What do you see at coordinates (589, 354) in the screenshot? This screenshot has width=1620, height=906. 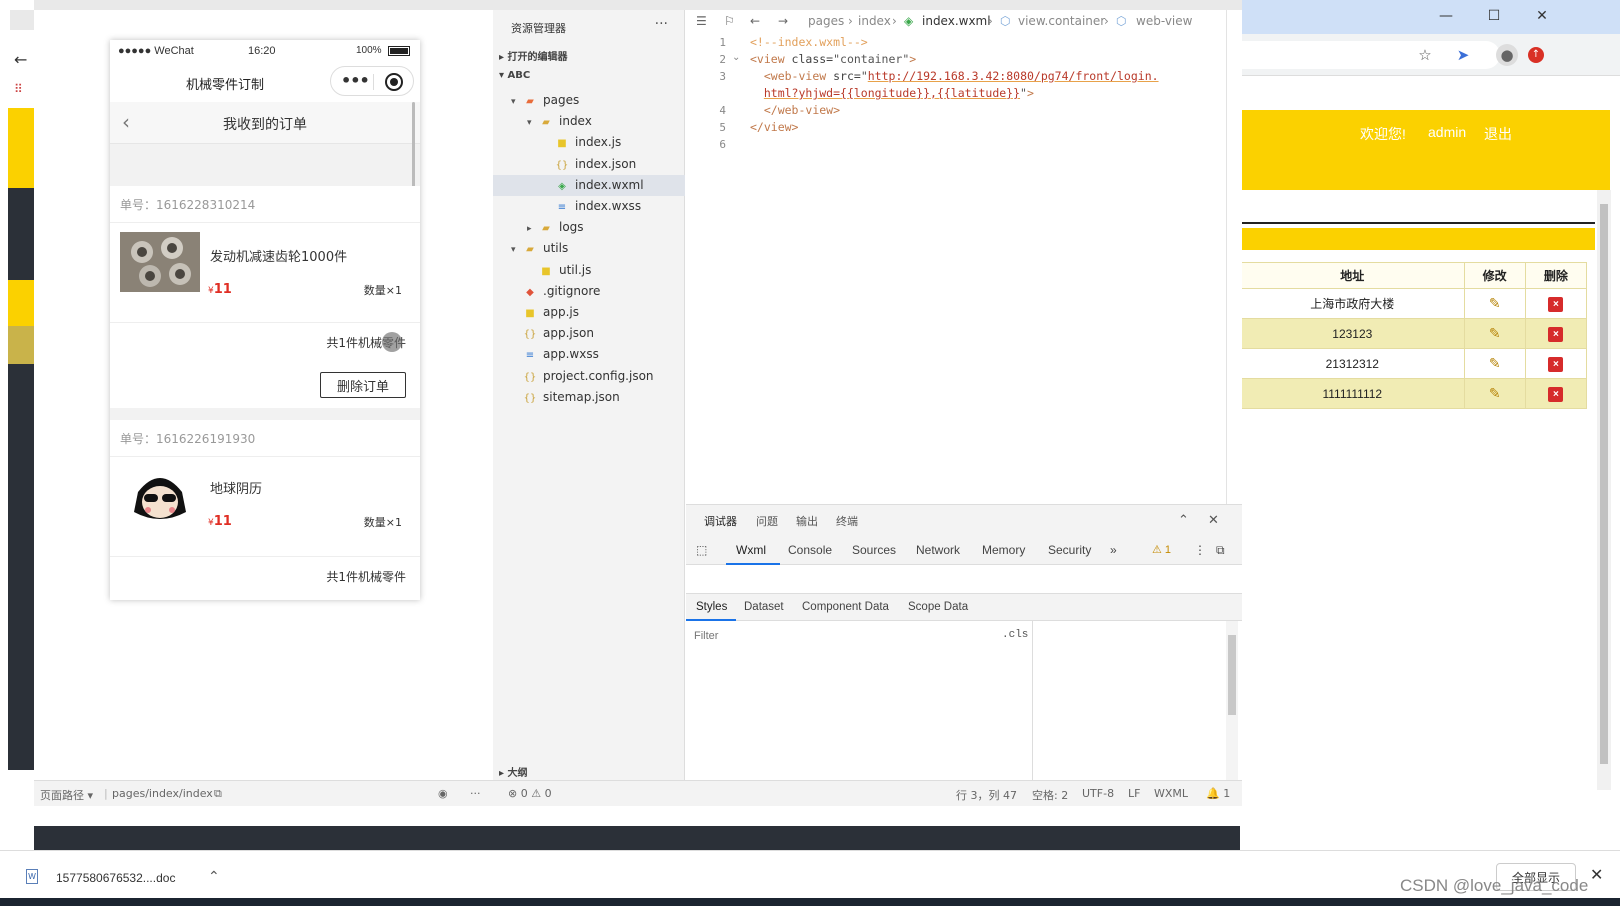 I see `tree-item: ≡ app.wxss` at bounding box center [589, 354].